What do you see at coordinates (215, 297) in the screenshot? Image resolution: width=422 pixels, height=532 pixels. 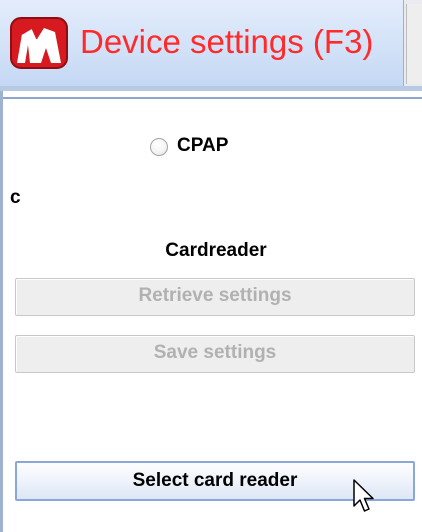 I see `retrieve-settings-button: Retrieve settings` at bounding box center [215, 297].